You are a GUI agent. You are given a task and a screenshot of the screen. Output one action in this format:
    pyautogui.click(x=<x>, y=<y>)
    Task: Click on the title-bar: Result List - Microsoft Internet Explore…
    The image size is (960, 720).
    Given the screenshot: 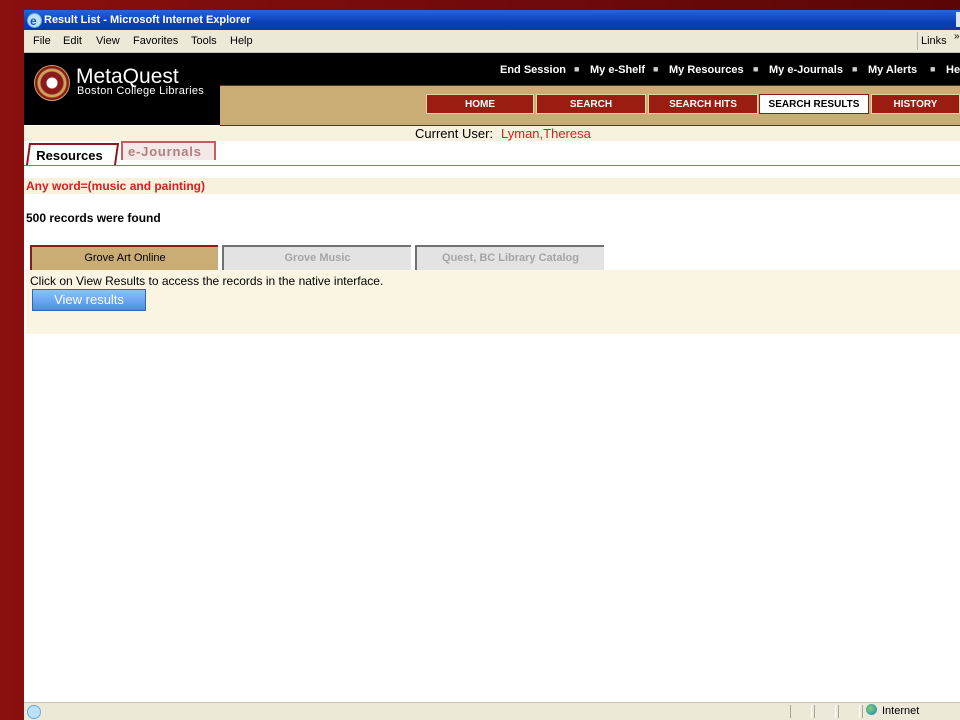 What is the action you would take?
    pyautogui.click(x=492, y=20)
    